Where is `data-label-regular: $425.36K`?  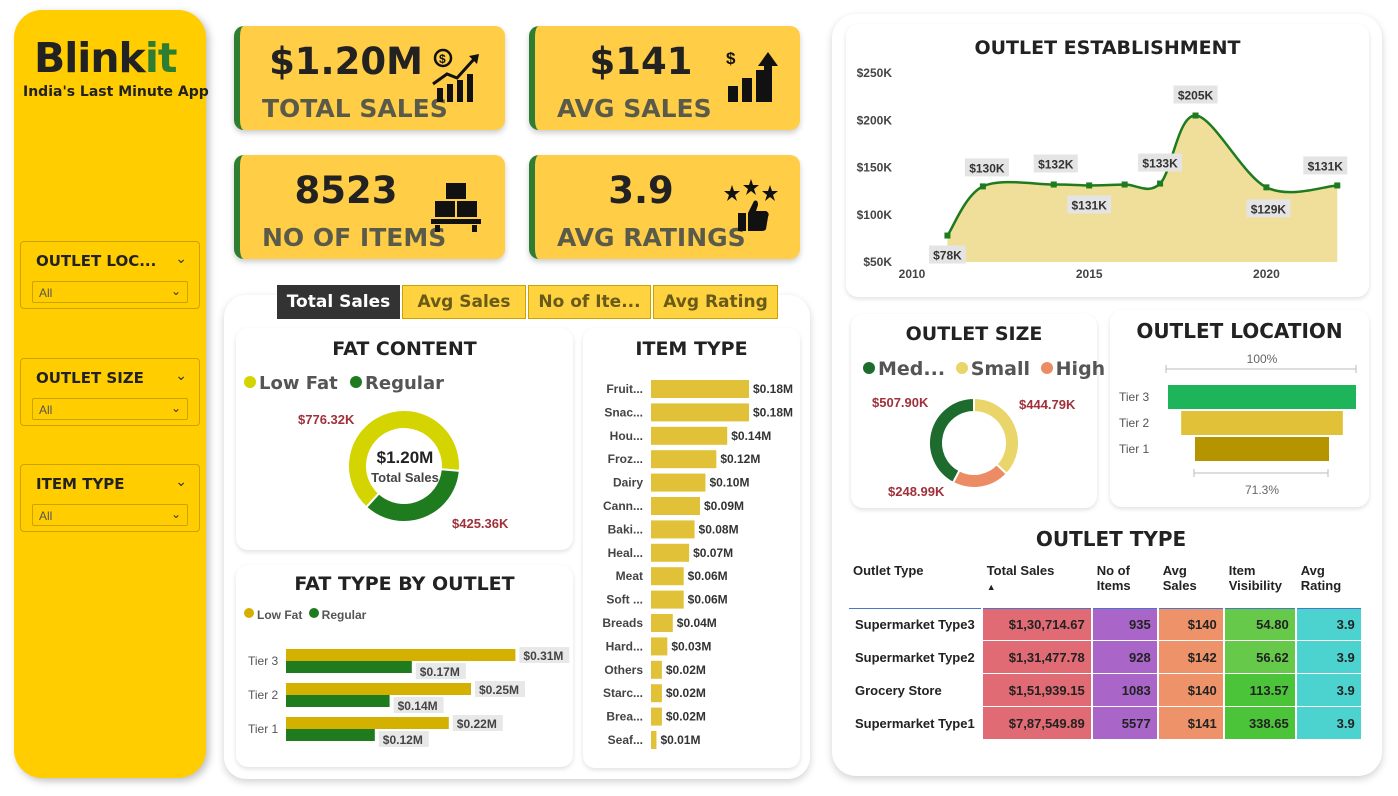
data-label-regular: $425.36K is located at coordinates (480, 523).